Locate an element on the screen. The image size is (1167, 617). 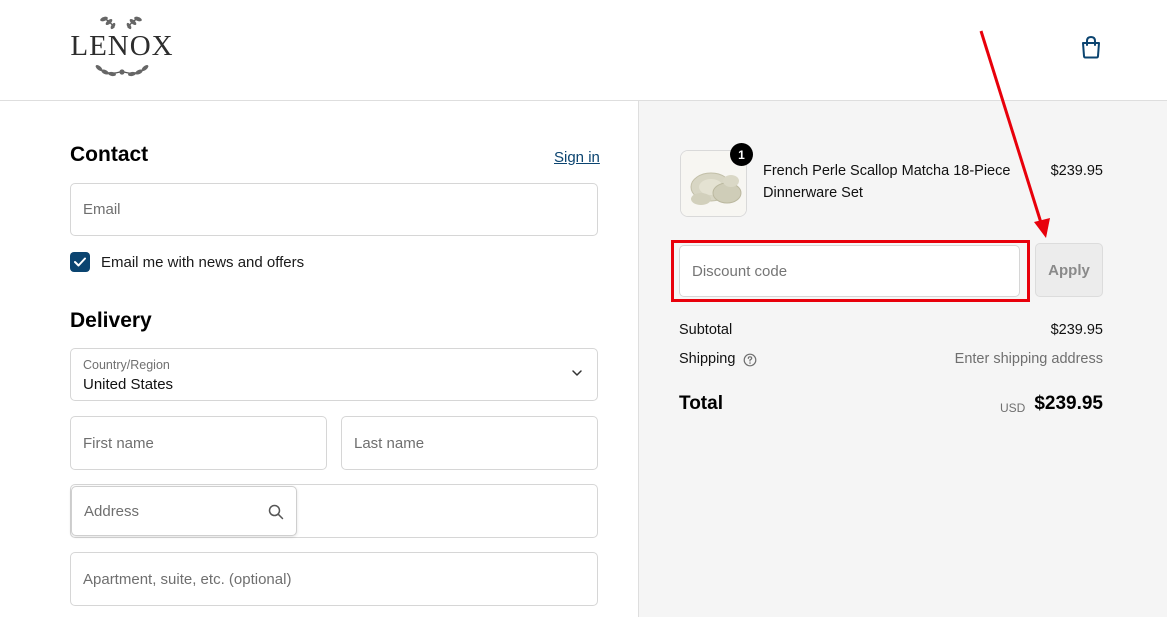
apartment-input is located at coordinates (334, 579).